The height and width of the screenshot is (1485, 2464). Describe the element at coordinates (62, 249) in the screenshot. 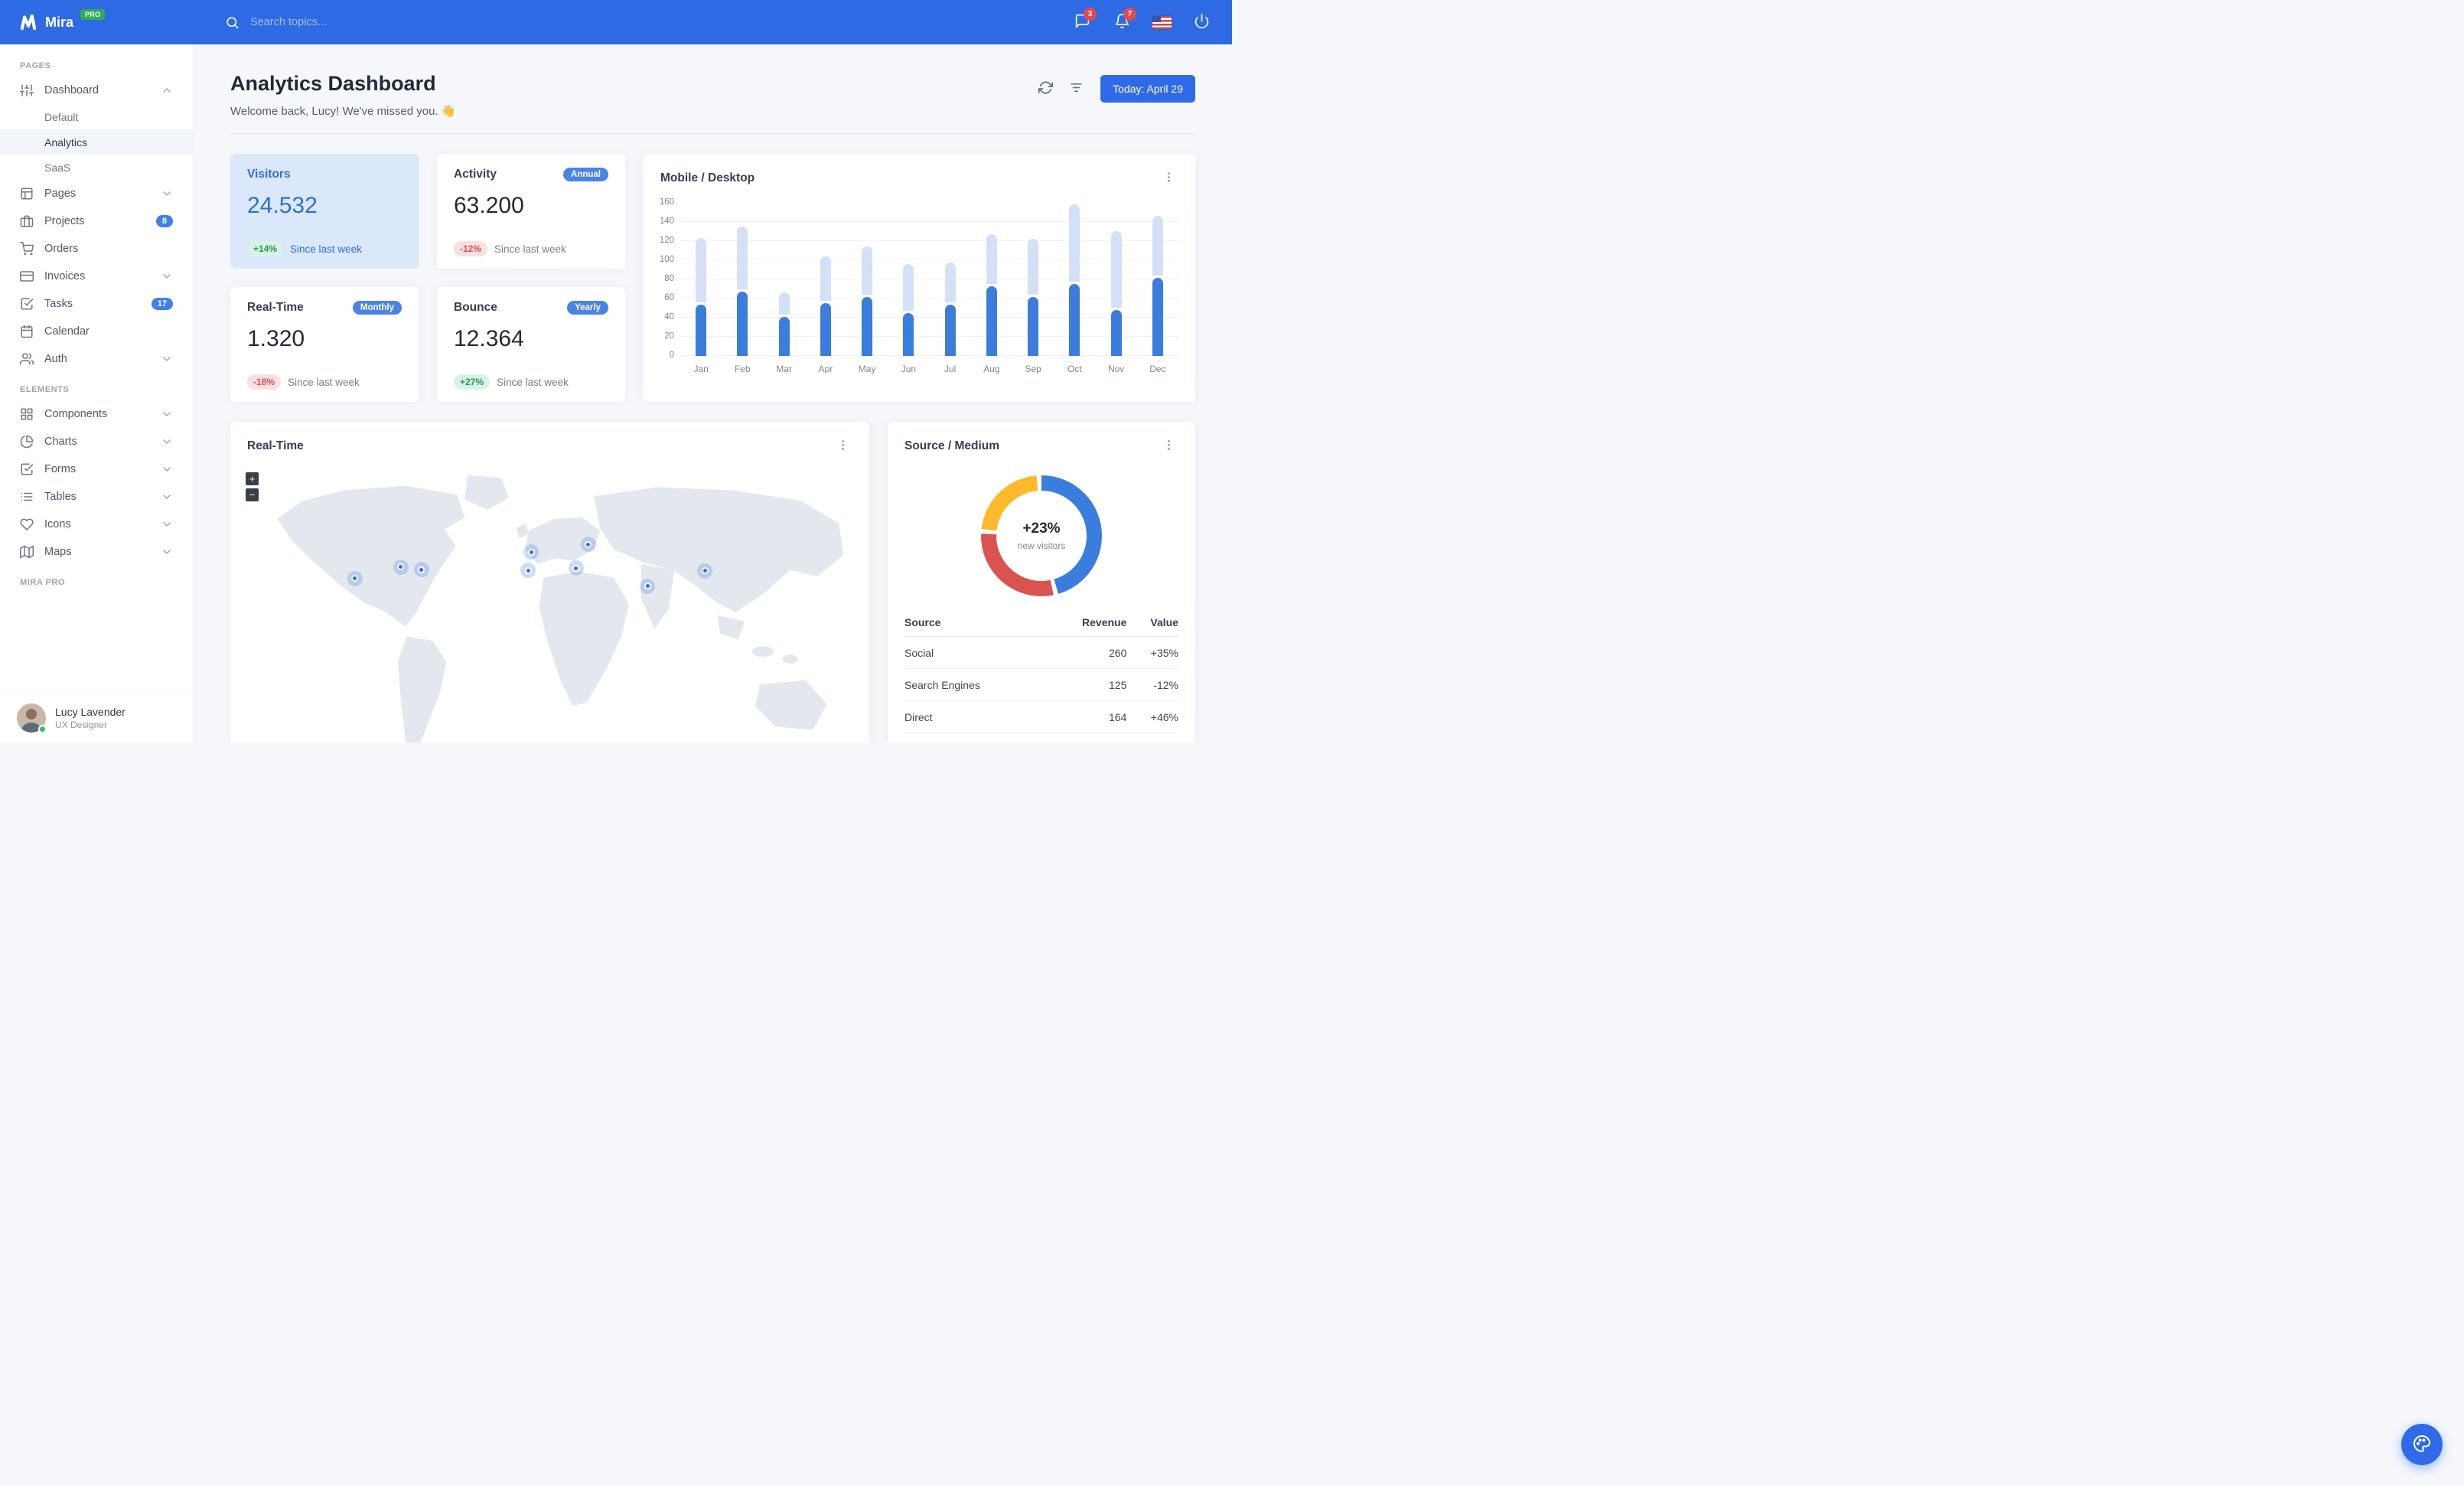

I see `sidebar-item-label: Orders` at that location.